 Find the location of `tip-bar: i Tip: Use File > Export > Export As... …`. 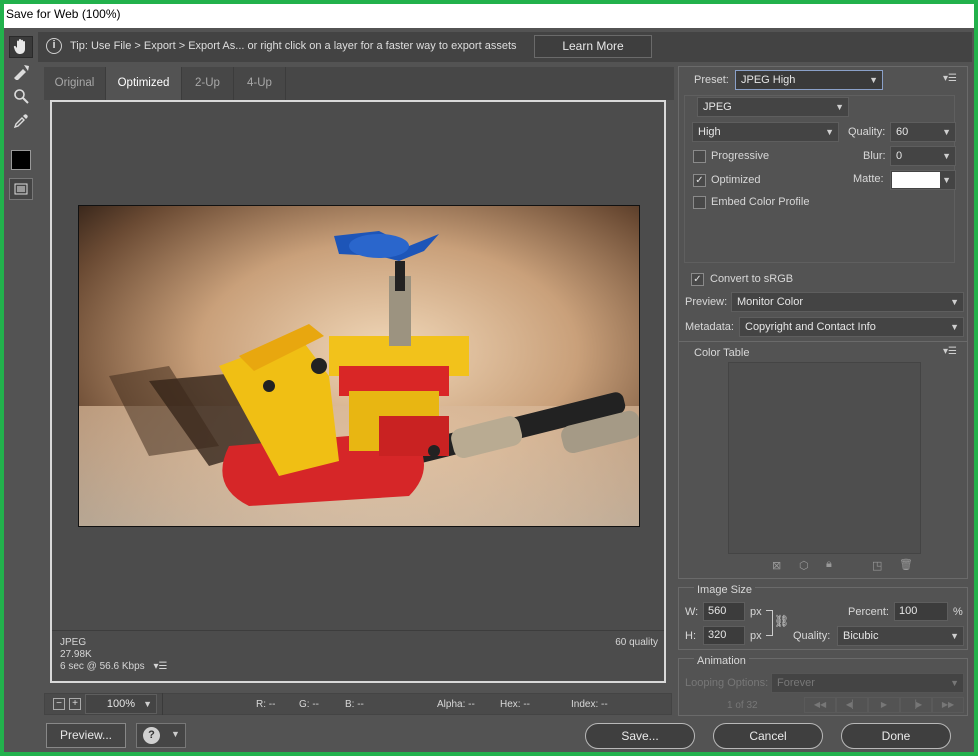

tip-bar: i Tip: Use File > Export > Export As... … is located at coordinates (505, 47).